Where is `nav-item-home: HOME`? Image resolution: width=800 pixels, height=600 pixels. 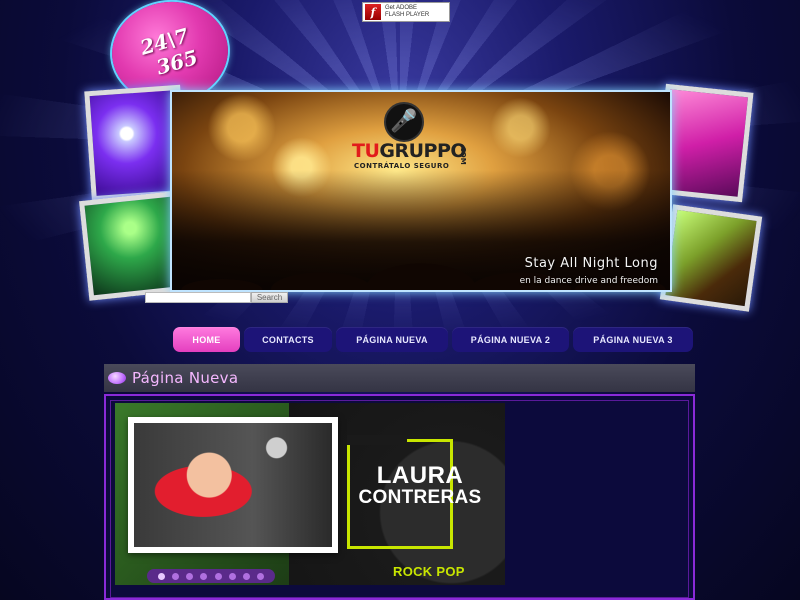
nav-item-home: HOME is located at coordinates (206, 339).